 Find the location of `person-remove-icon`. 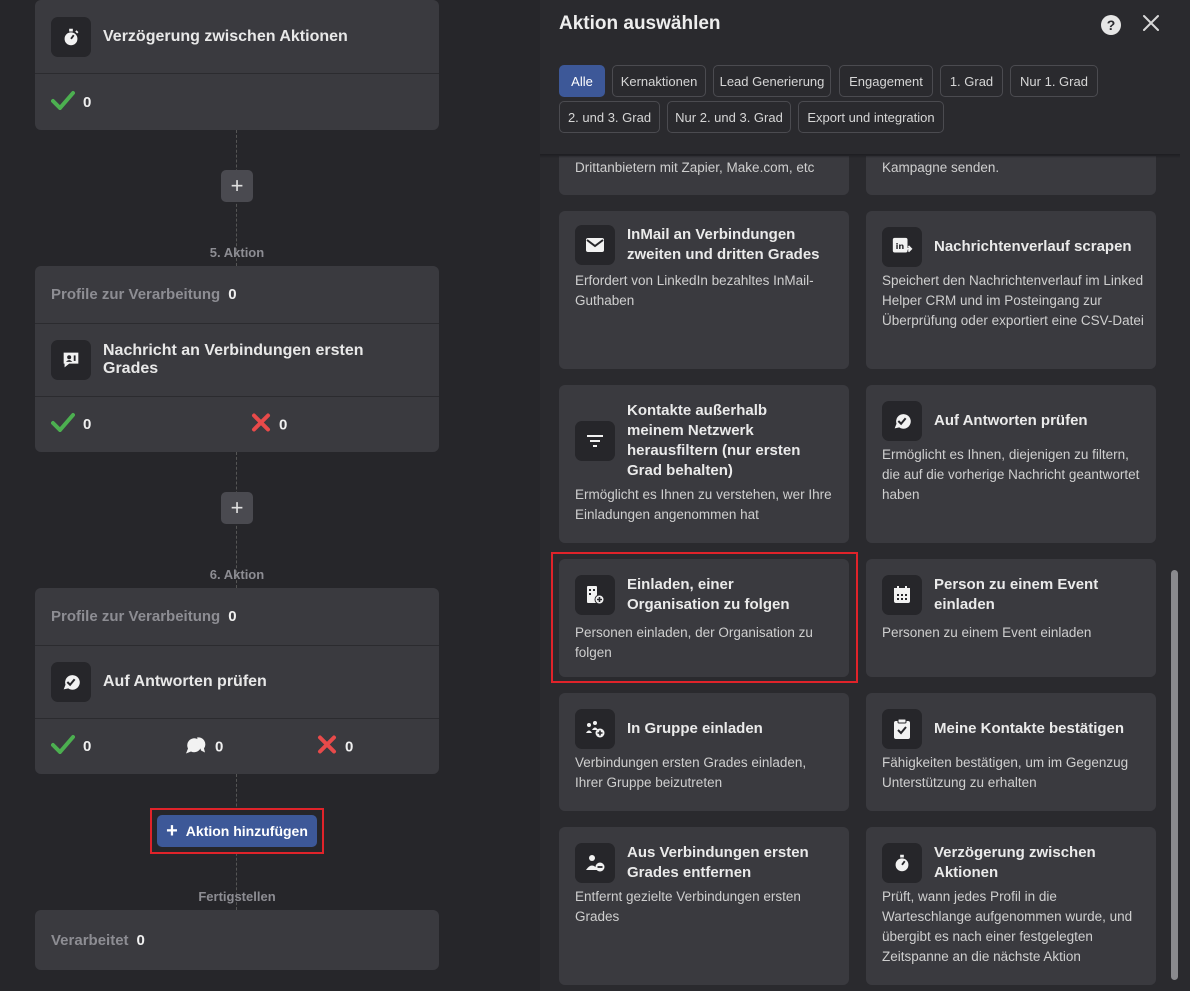

person-remove-icon is located at coordinates (595, 863).